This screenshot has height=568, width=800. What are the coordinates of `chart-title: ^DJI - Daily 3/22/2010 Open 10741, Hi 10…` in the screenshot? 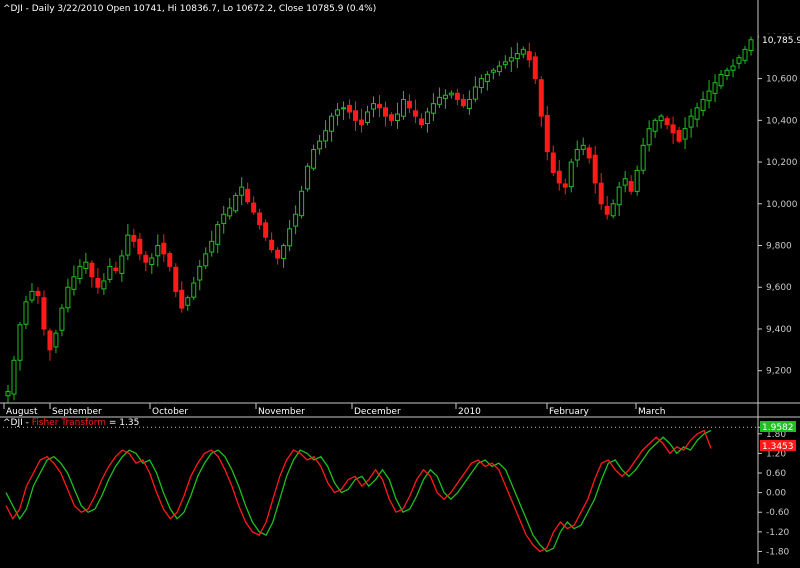 It's located at (189, 9).